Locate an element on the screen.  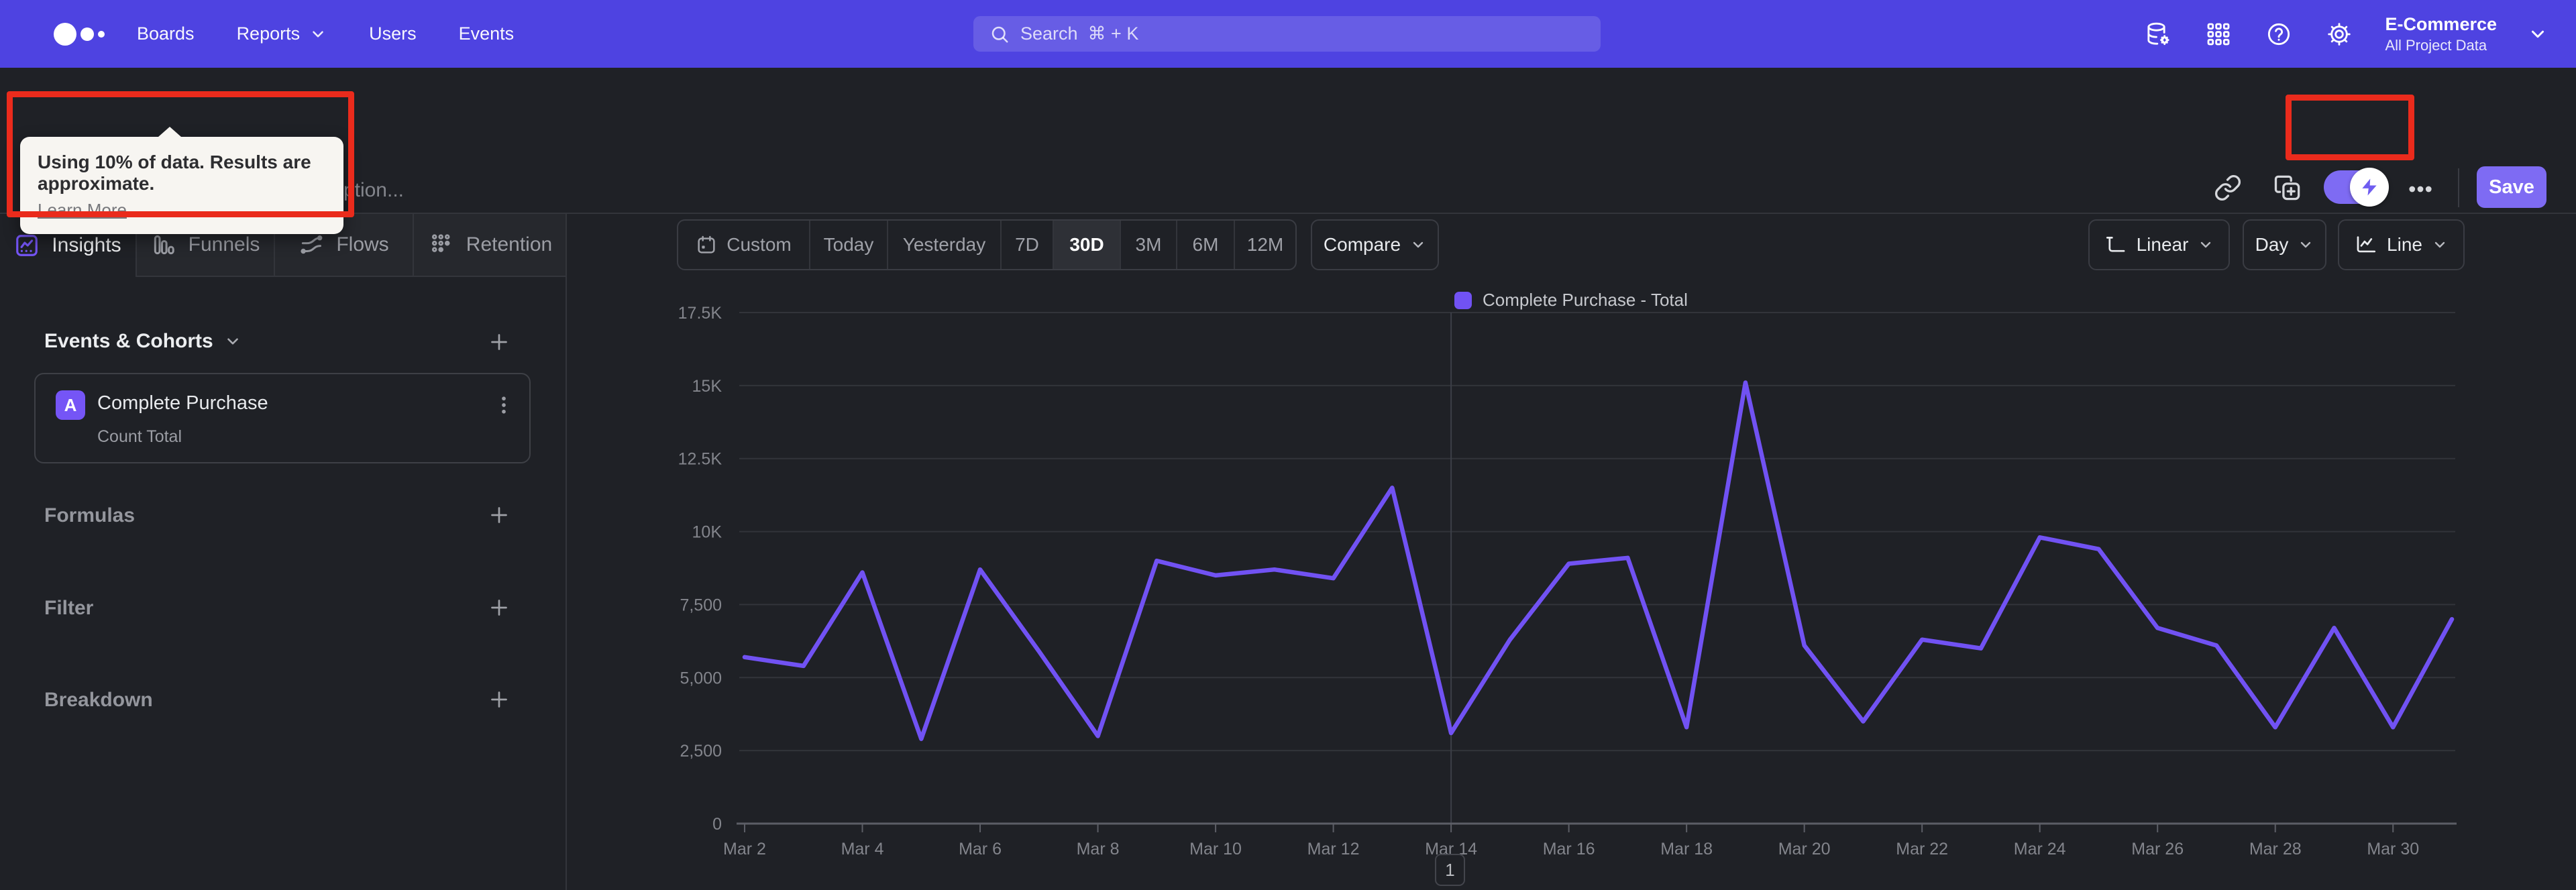
project-switcher: E-Commerce All Project Data is located at coordinates (2441, 33).